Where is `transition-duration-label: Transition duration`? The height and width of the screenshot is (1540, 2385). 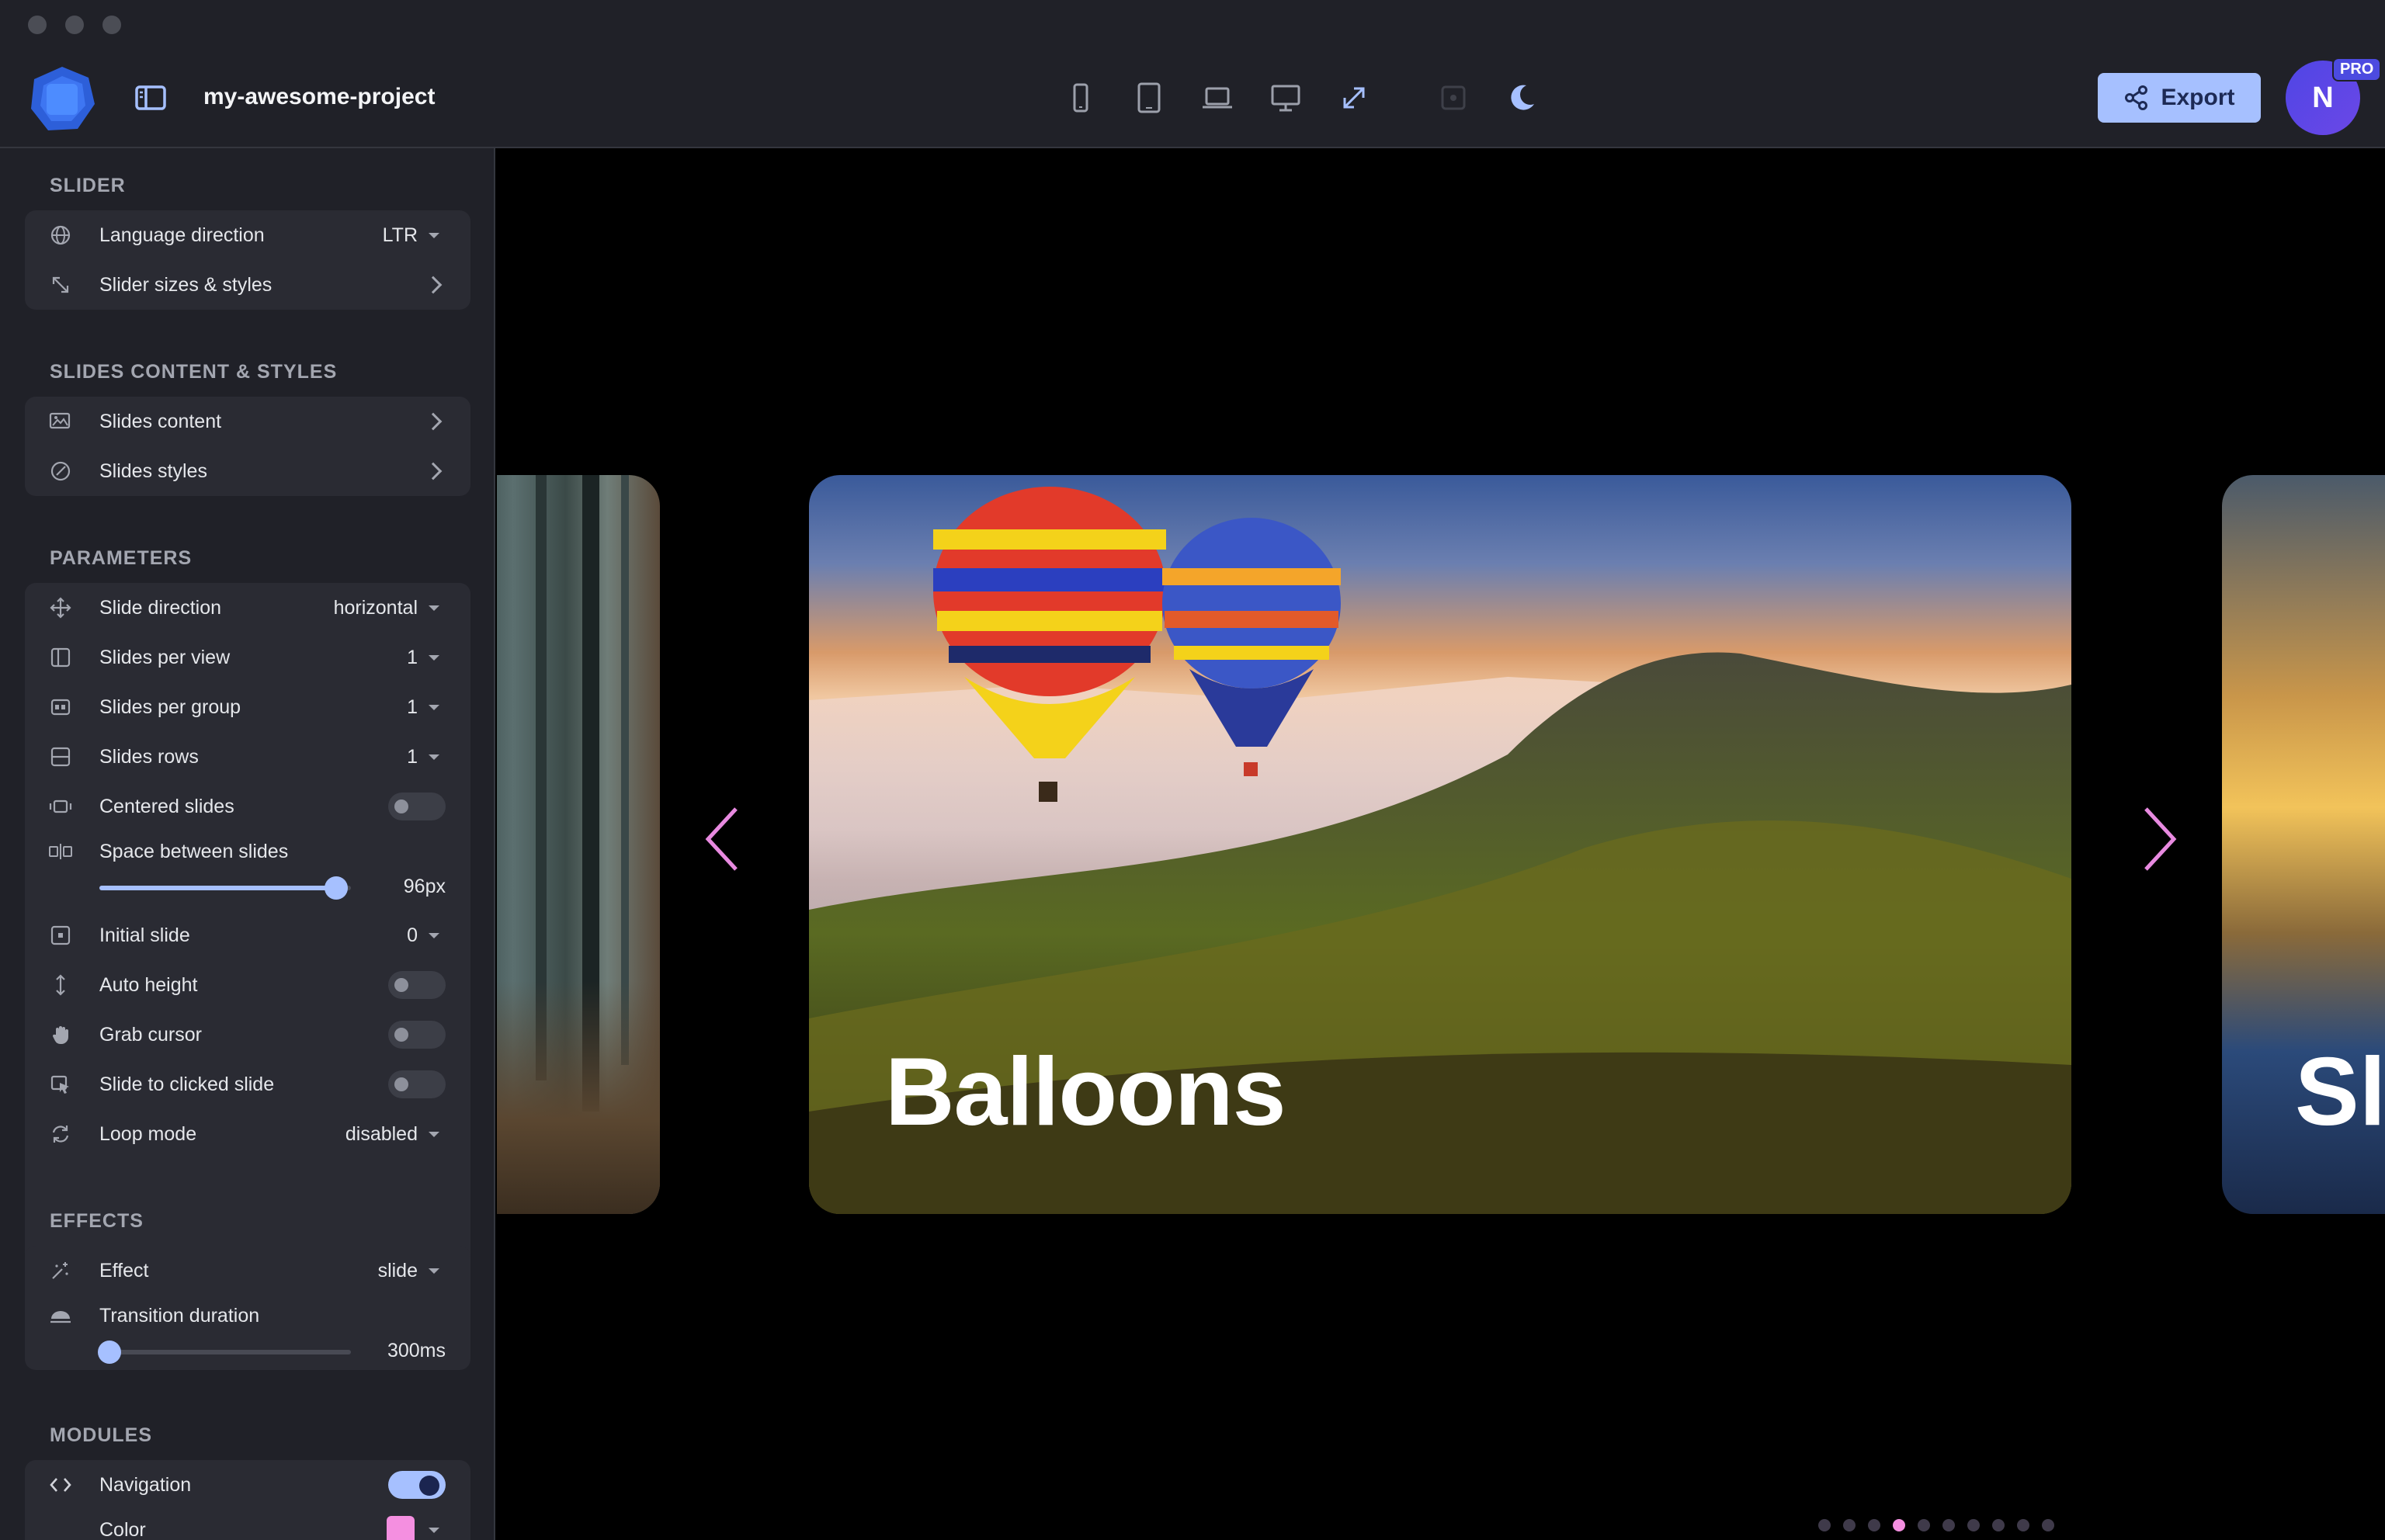 transition-duration-label: Transition duration is located at coordinates (179, 1315).